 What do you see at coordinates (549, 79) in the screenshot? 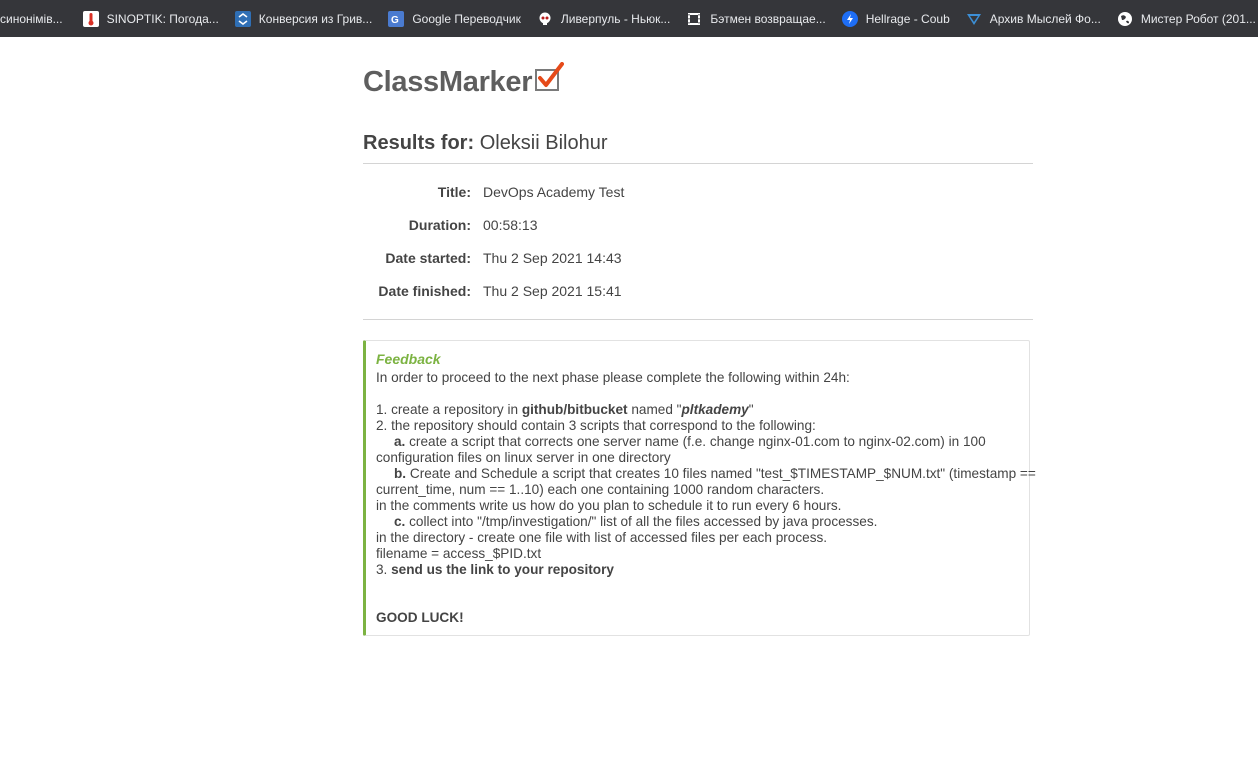
I see `checkmark-icon` at bounding box center [549, 79].